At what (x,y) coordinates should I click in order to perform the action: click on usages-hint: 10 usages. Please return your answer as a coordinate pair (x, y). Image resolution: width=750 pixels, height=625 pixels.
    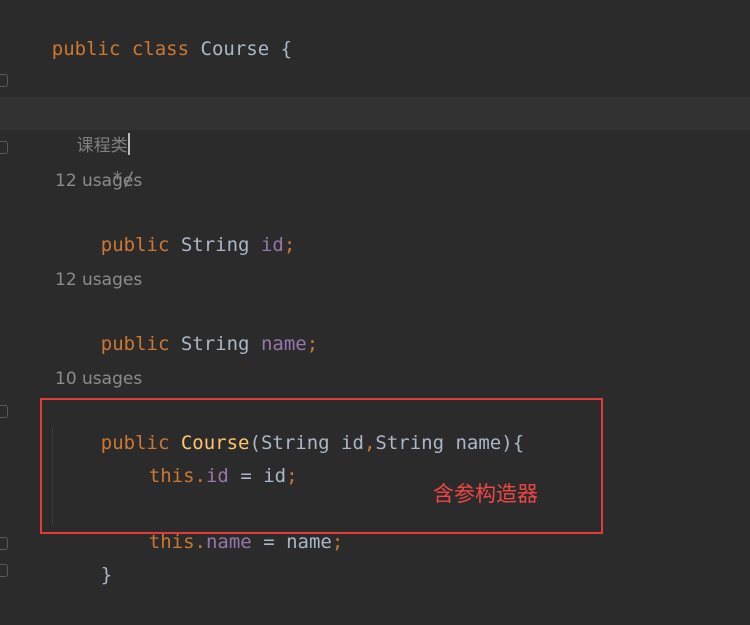
    Looking at the image, I should click on (98, 379).